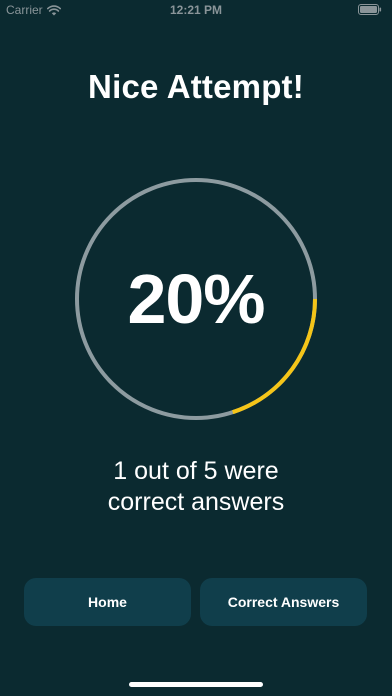  Describe the element at coordinates (196, 86) in the screenshot. I see `result-title: Nice Attempt!` at that location.